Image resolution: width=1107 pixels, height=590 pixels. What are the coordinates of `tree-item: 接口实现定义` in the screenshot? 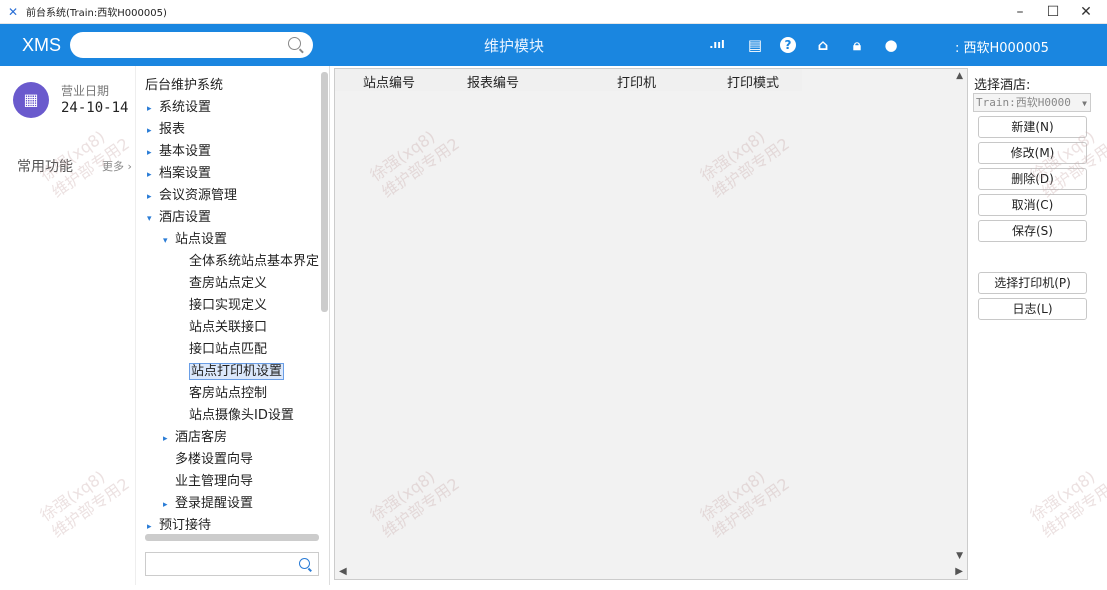 It's located at (228, 303).